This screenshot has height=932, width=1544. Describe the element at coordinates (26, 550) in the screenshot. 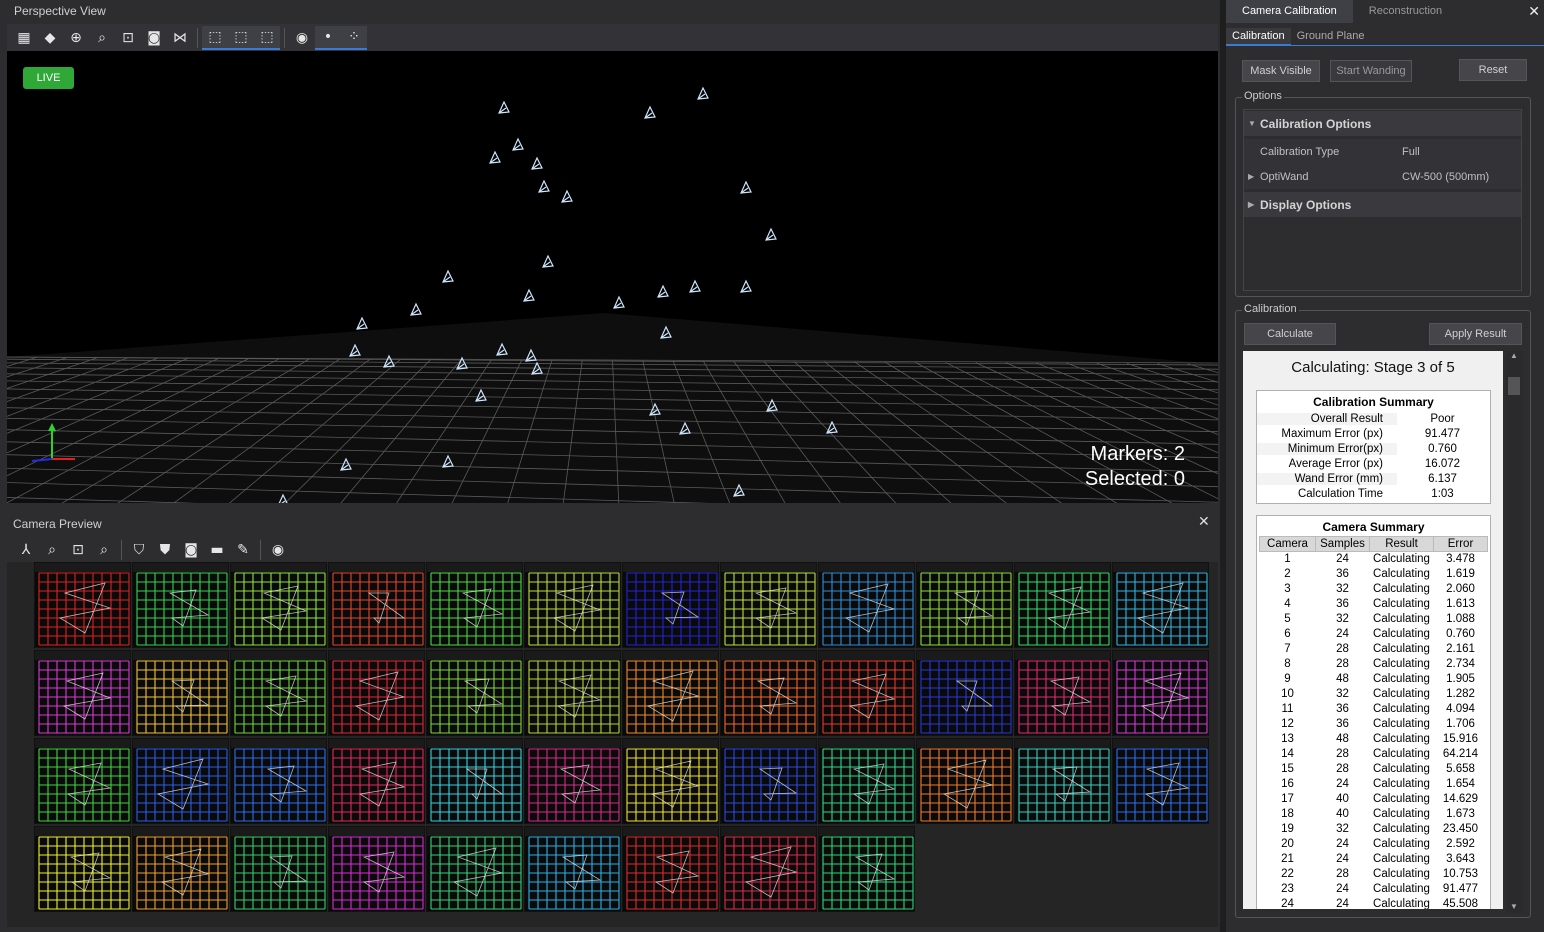

I see `layout-icon: ⅄` at that location.